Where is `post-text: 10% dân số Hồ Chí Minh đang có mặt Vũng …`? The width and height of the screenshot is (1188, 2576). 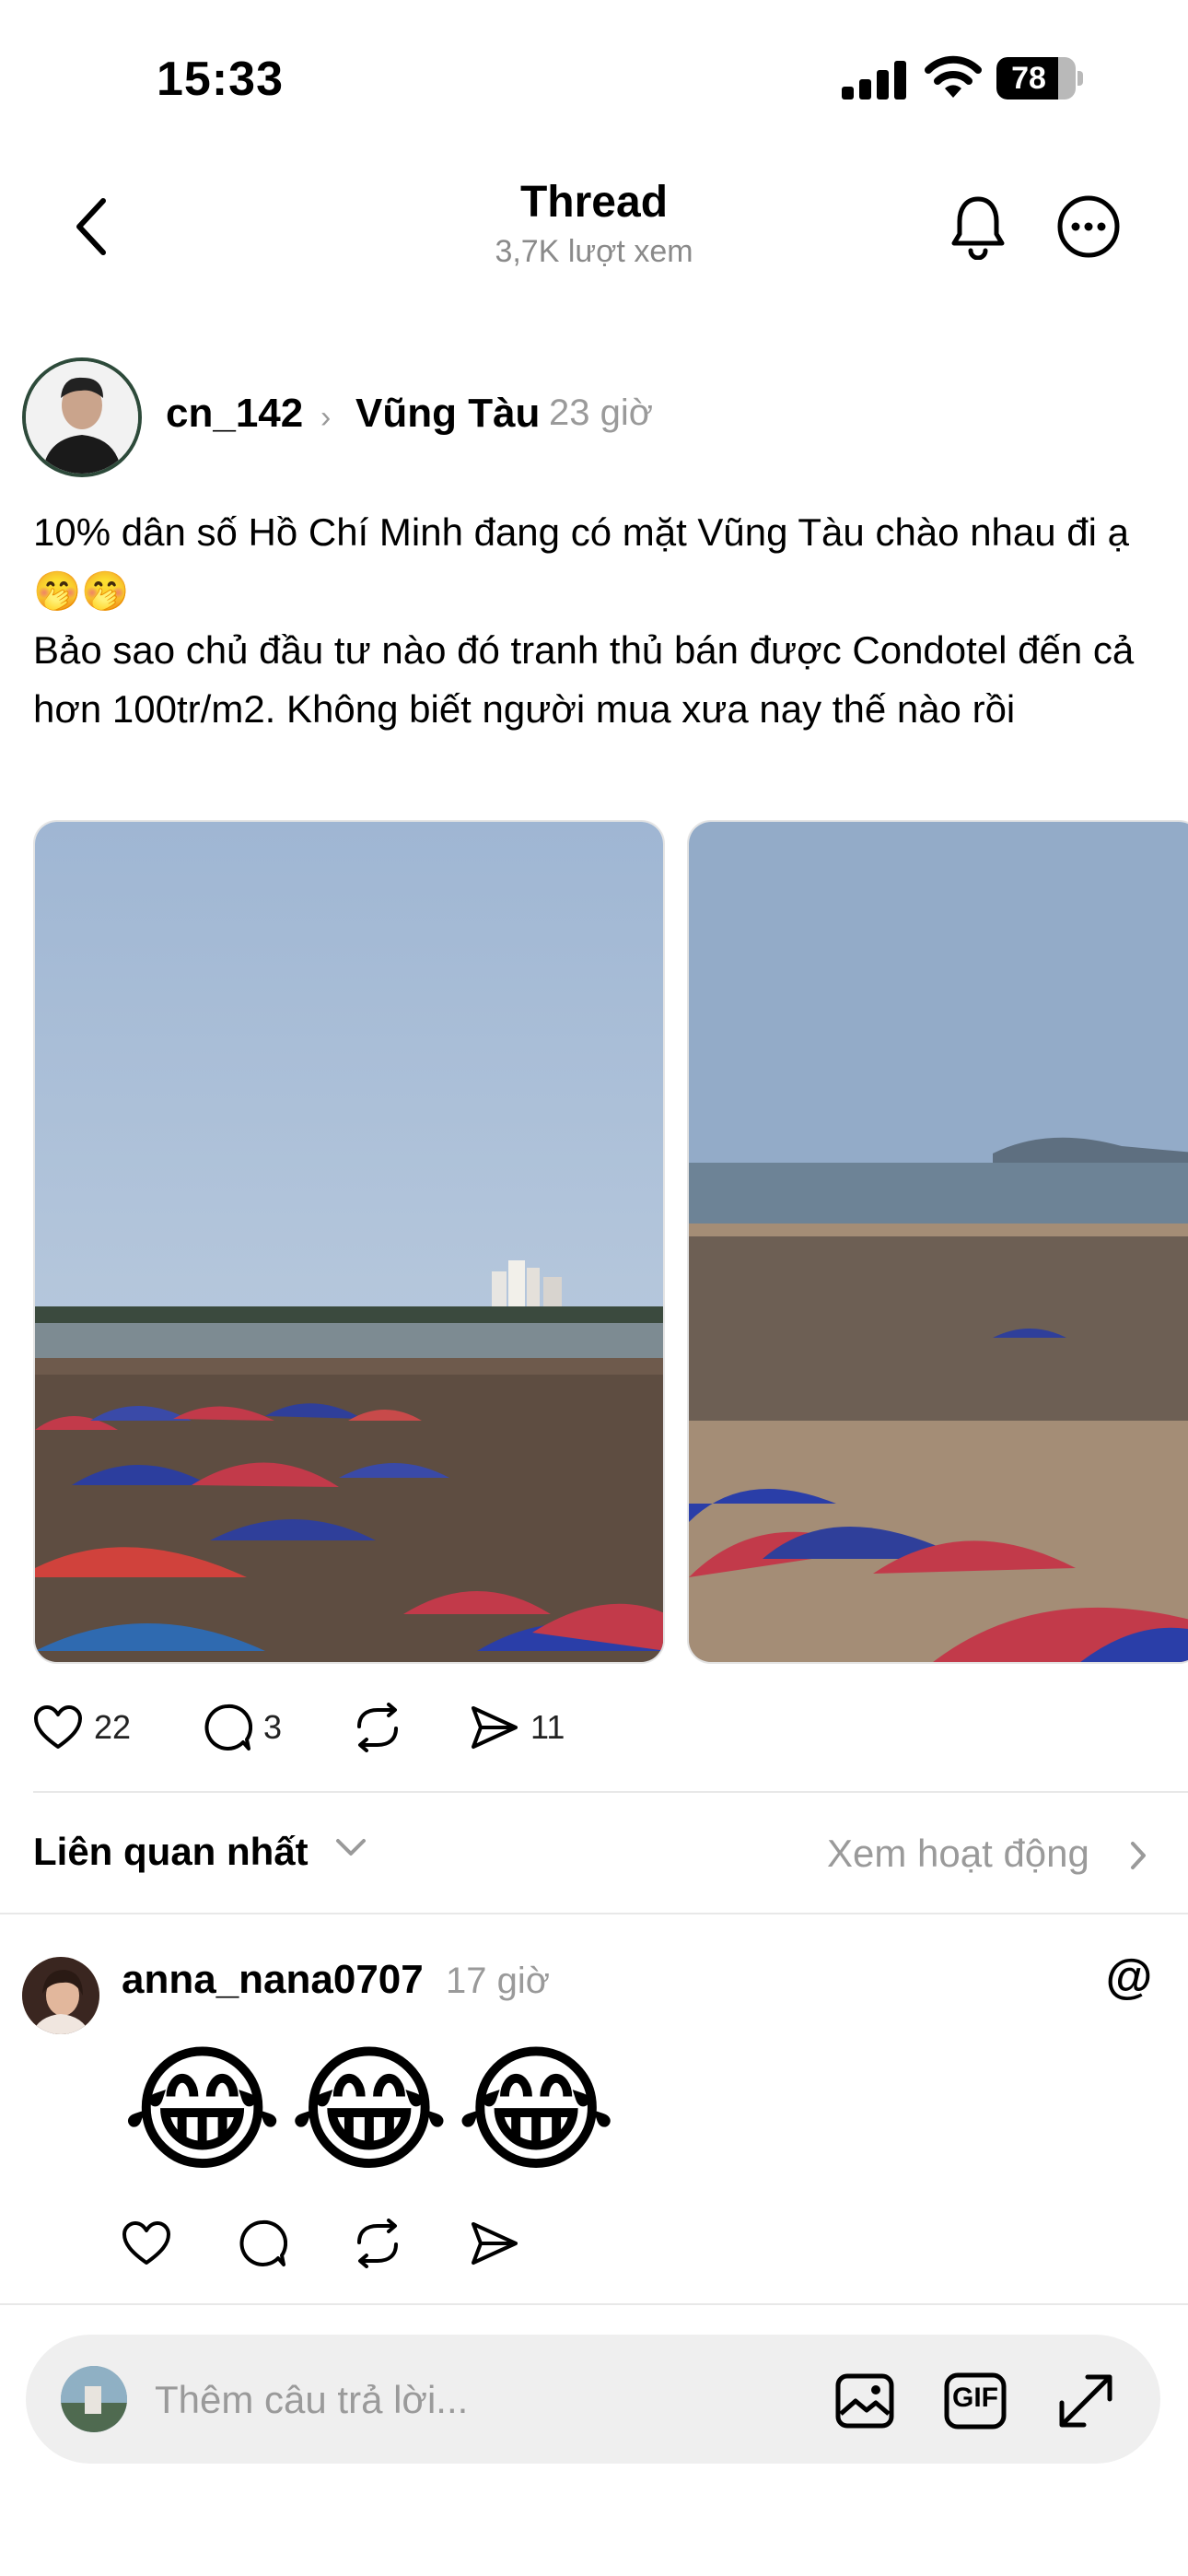 post-text: 10% dân số Hồ Chí Minh đang có mặt Vũng … is located at coordinates (595, 621).